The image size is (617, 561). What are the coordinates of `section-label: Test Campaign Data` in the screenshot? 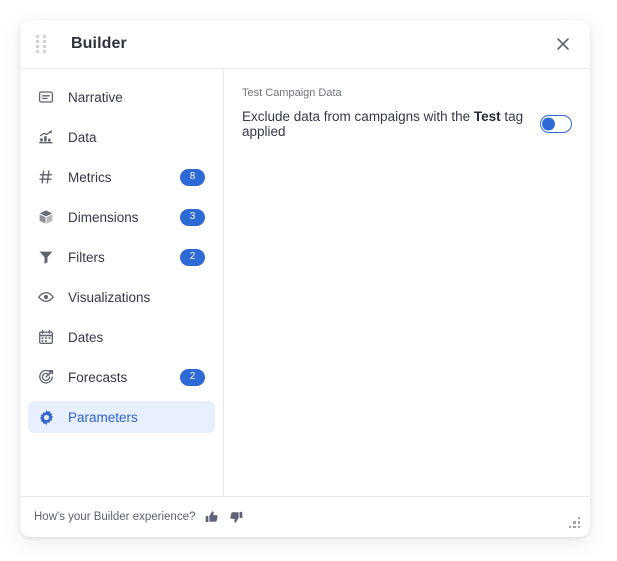 It's located at (292, 93).